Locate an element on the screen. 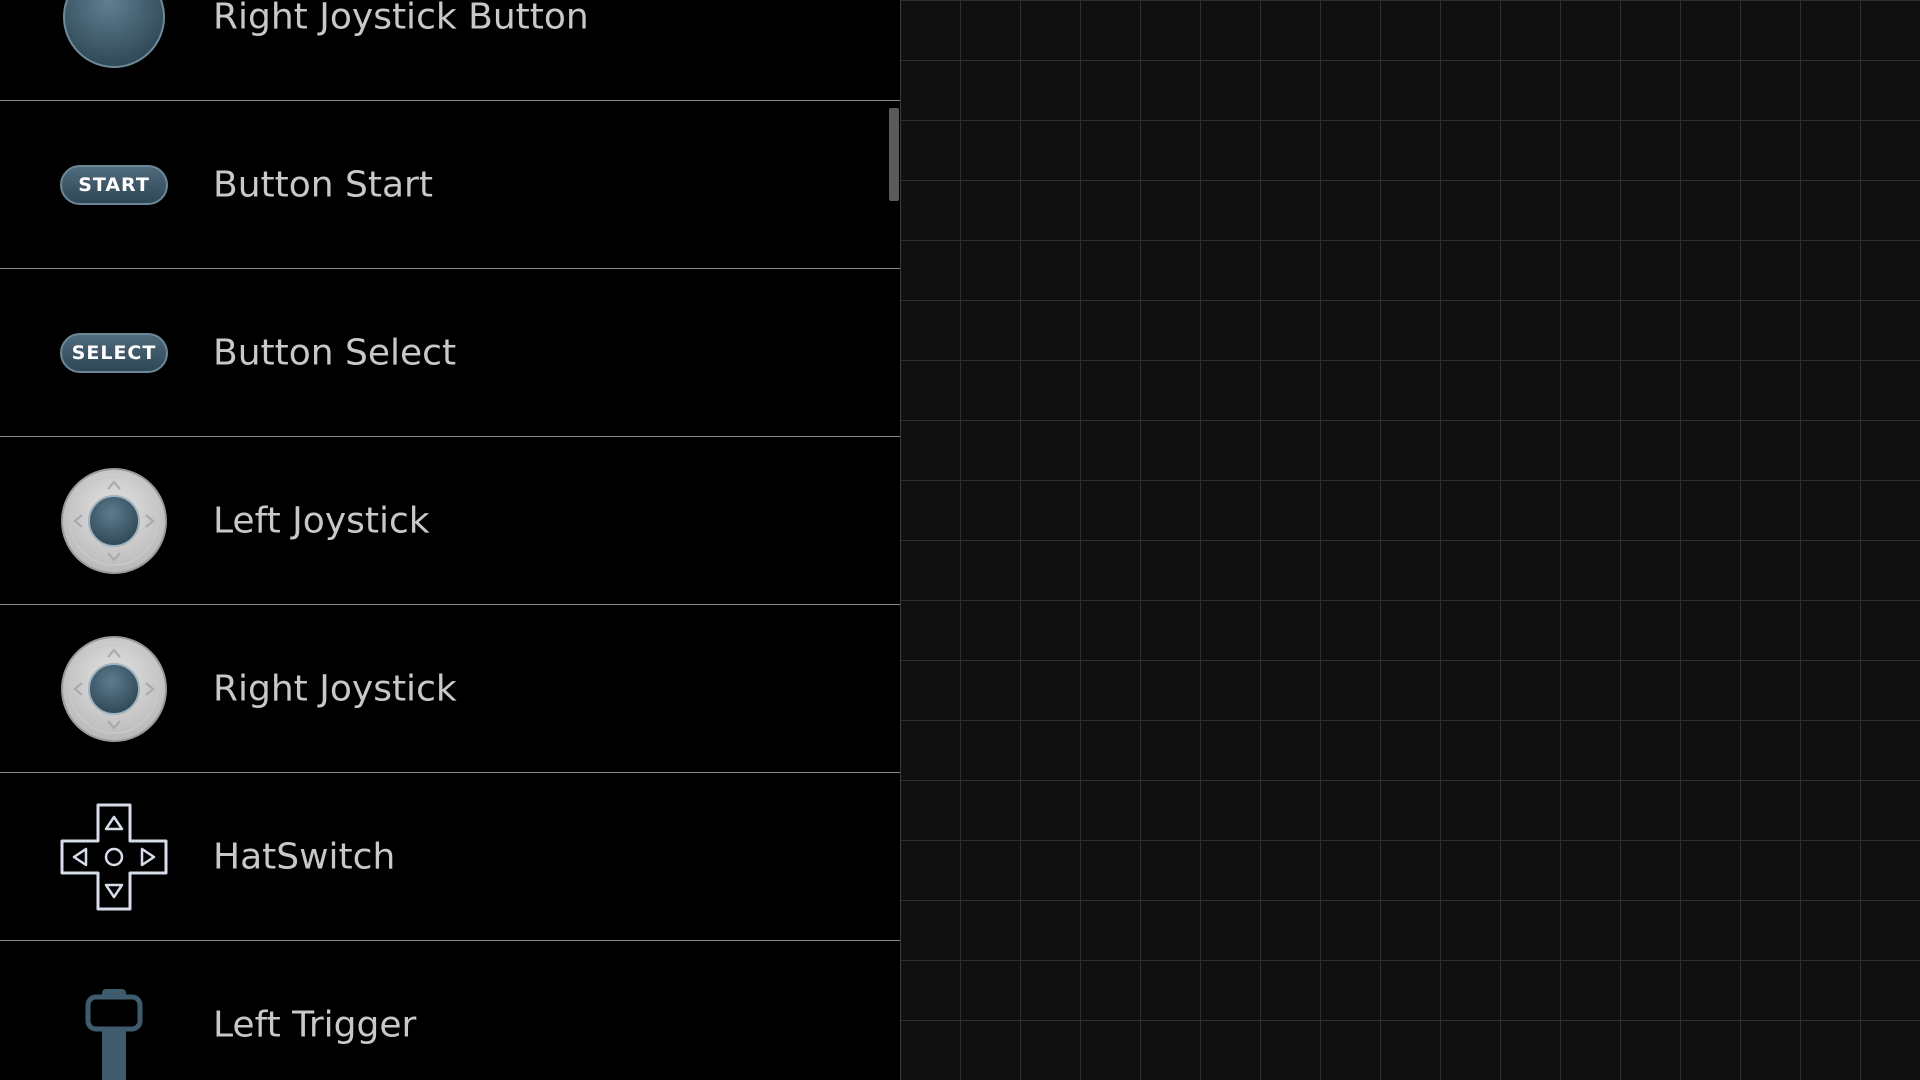 The image size is (1920, 1080). list-item-left-trigger: Left Trigger is located at coordinates (450, 1010).